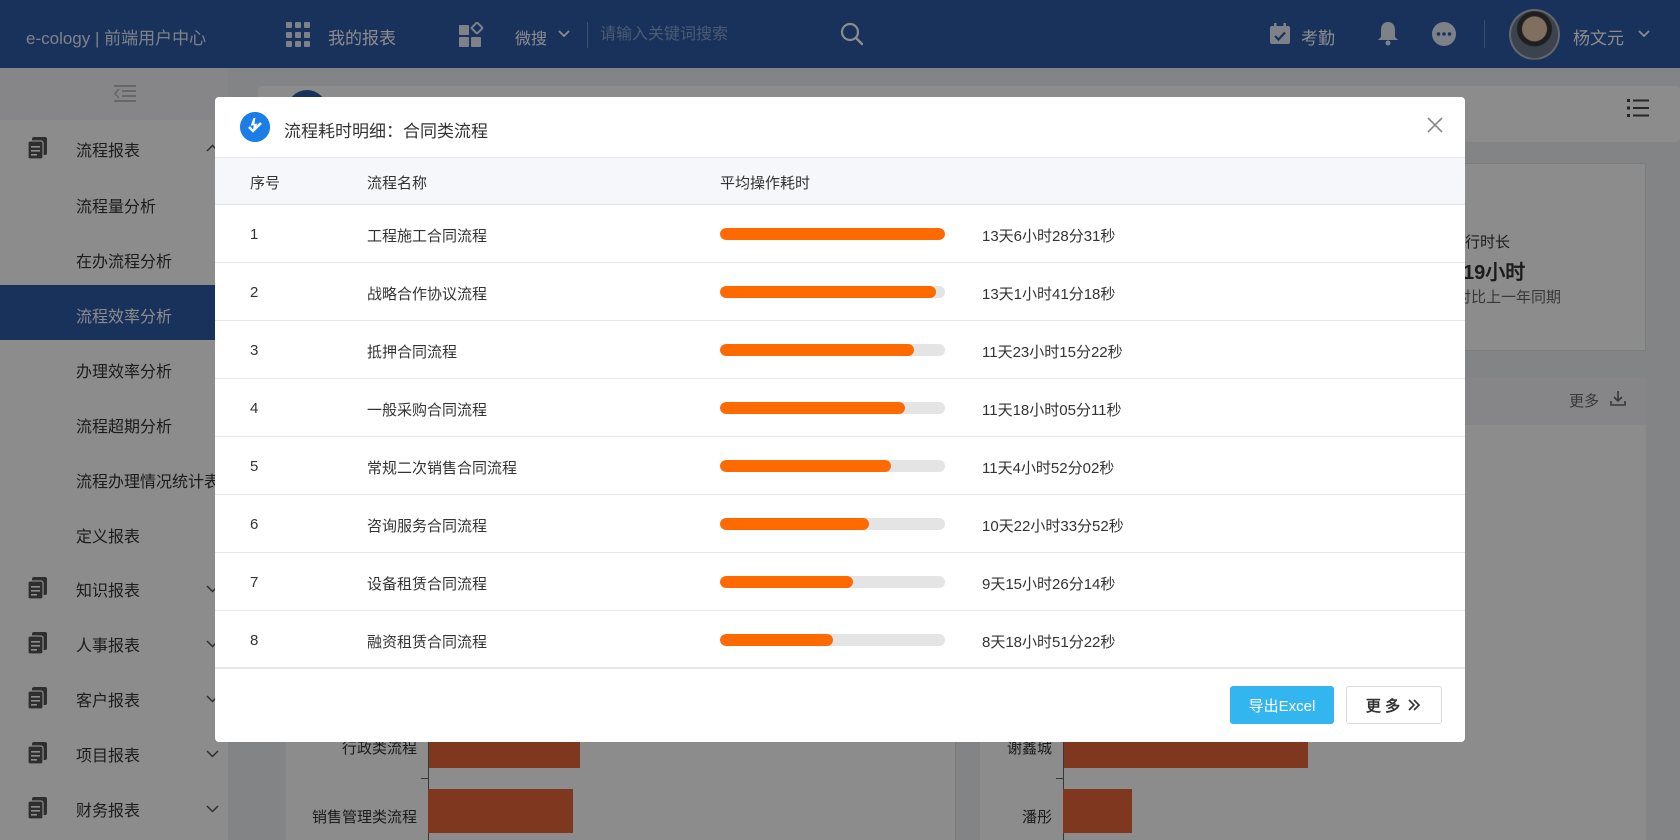 This screenshot has width=1680, height=840. What do you see at coordinates (1049, 236) in the screenshot?
I see `row-avg-time: 13天6小时28分31秒` at bounding box center [1049, 236].